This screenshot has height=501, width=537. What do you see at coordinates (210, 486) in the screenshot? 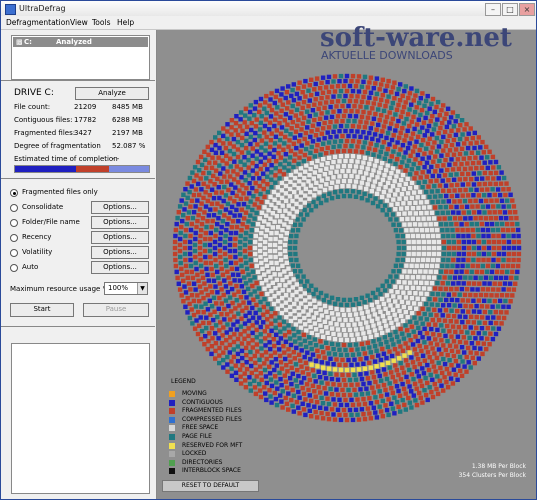
I see `reset-to-default-button: RESET TO DEFAULT` at bounding box center [210, 486].